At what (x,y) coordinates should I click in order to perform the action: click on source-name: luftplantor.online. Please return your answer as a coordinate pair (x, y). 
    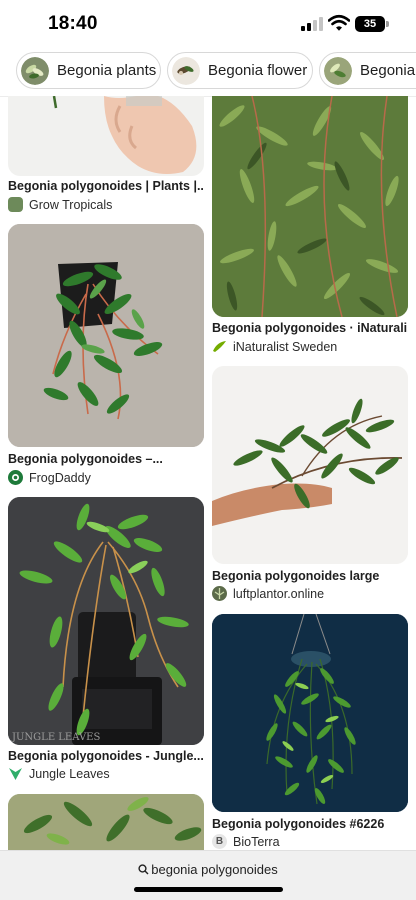
    Looking at the image, I should click on (279, 593).